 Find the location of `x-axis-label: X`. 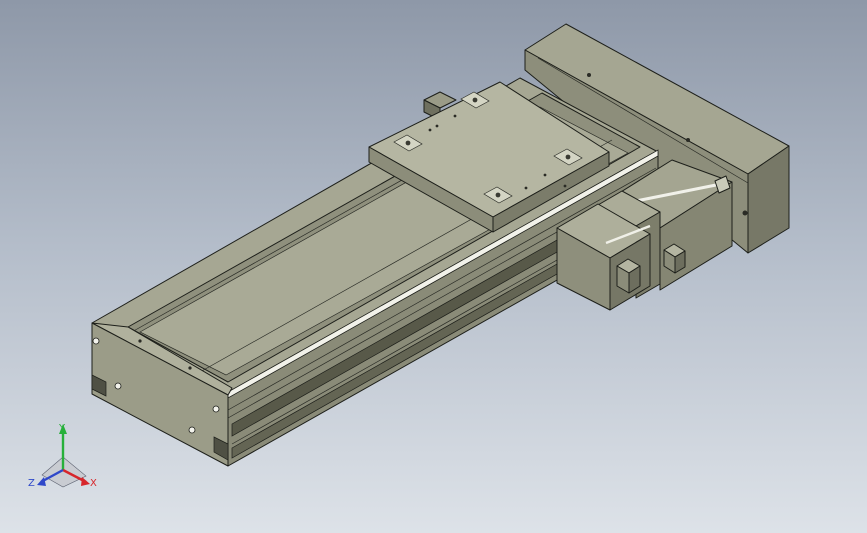

x-axis-label: X is located at coordinates (93, 483).